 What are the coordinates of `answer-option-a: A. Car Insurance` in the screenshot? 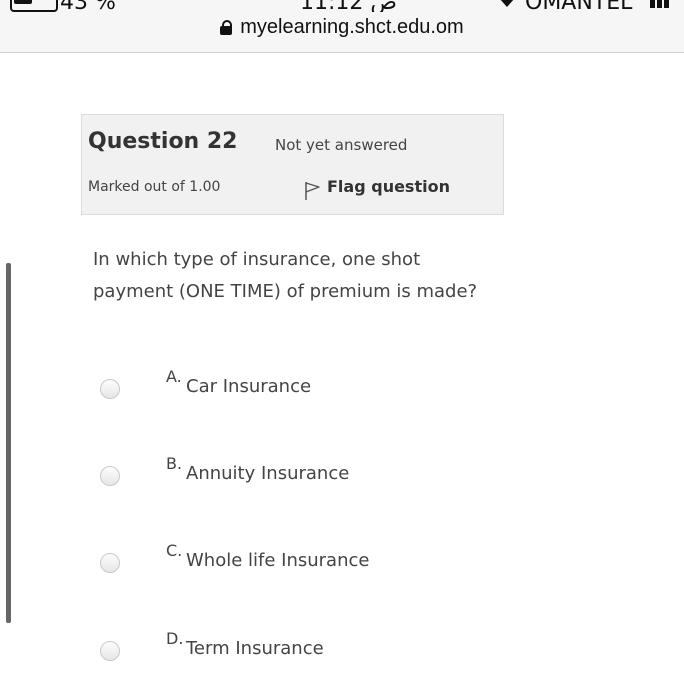 It's located at (300, 389).